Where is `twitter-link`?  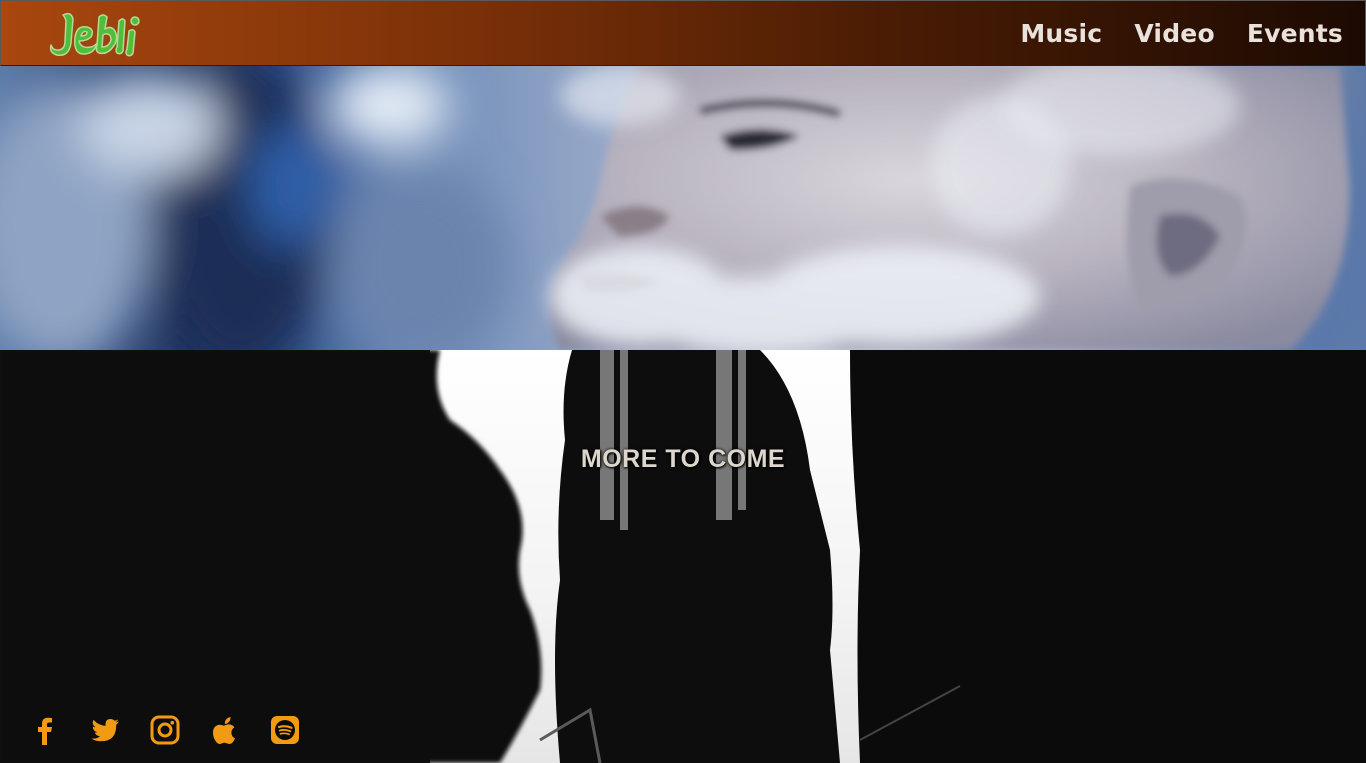
twitter-link is located at coordinates (105, 730).